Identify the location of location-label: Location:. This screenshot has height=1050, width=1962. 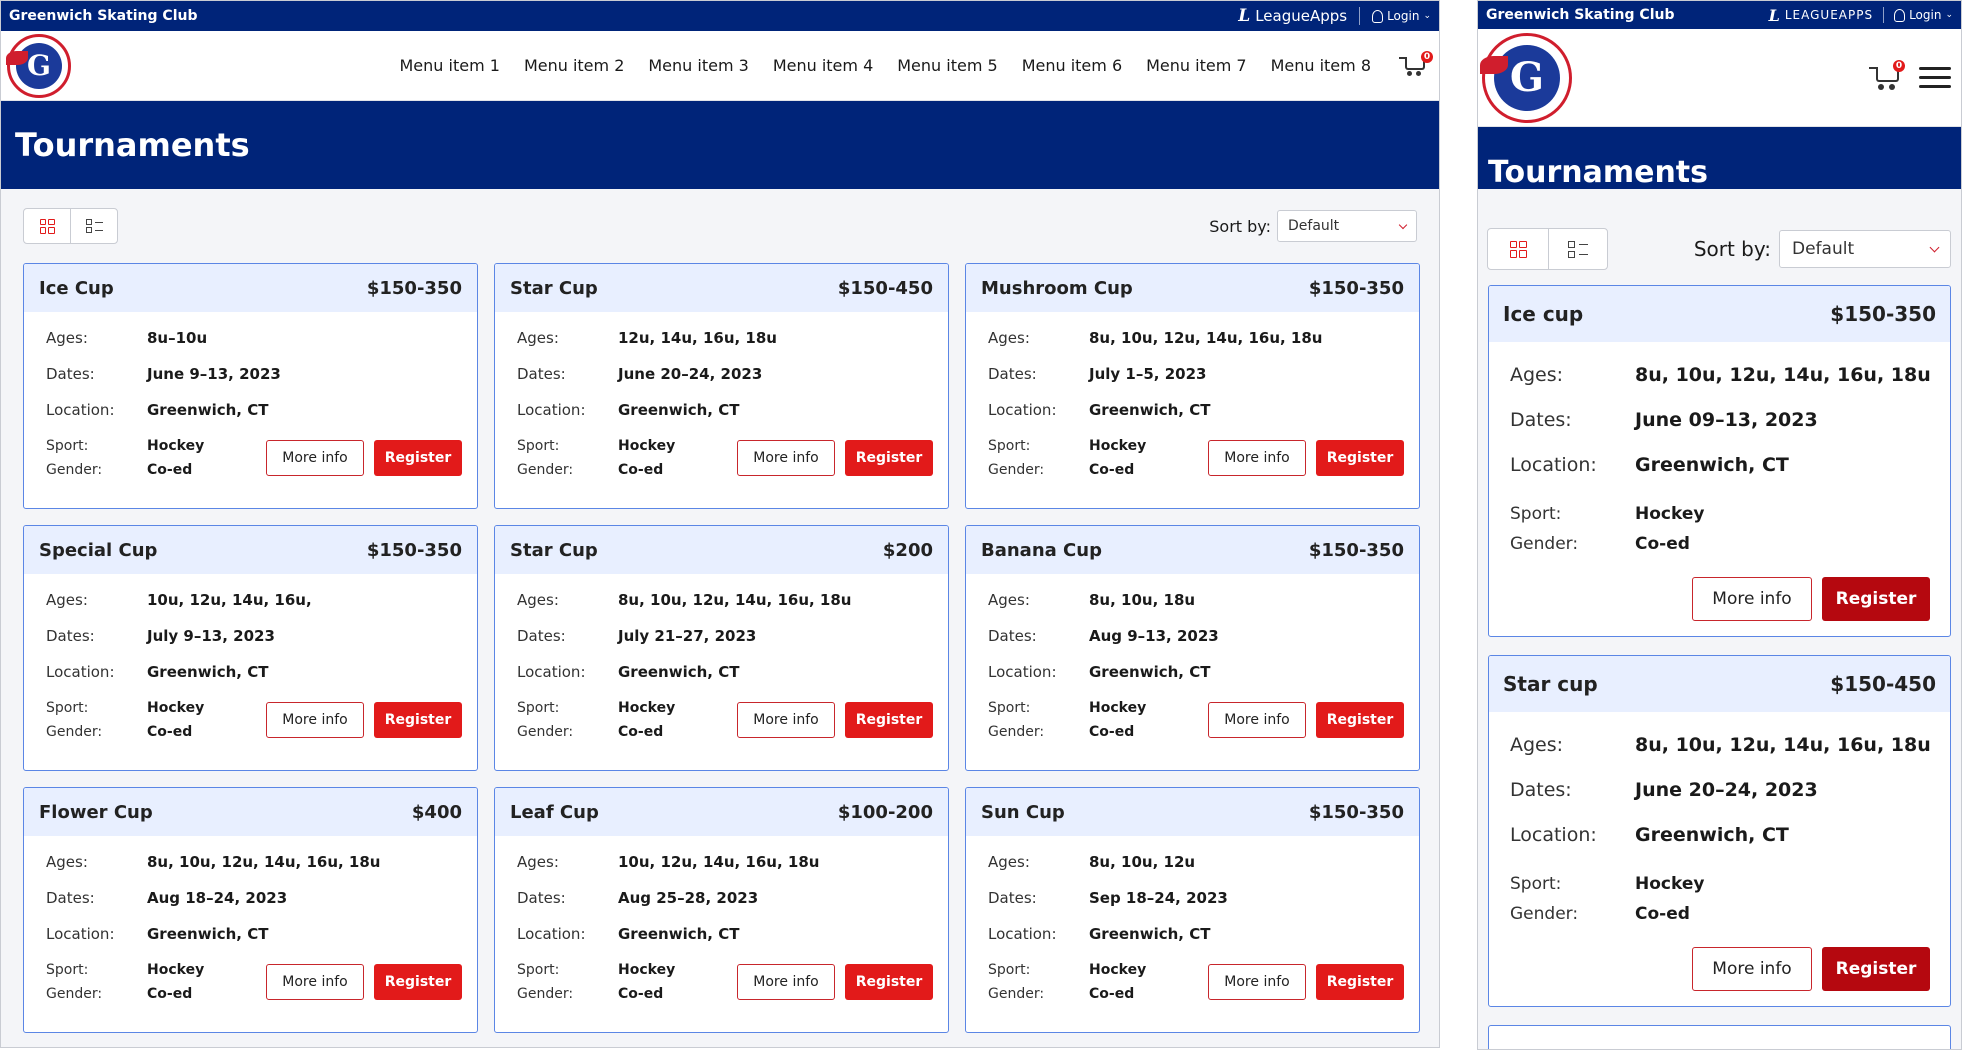
(80, 934).